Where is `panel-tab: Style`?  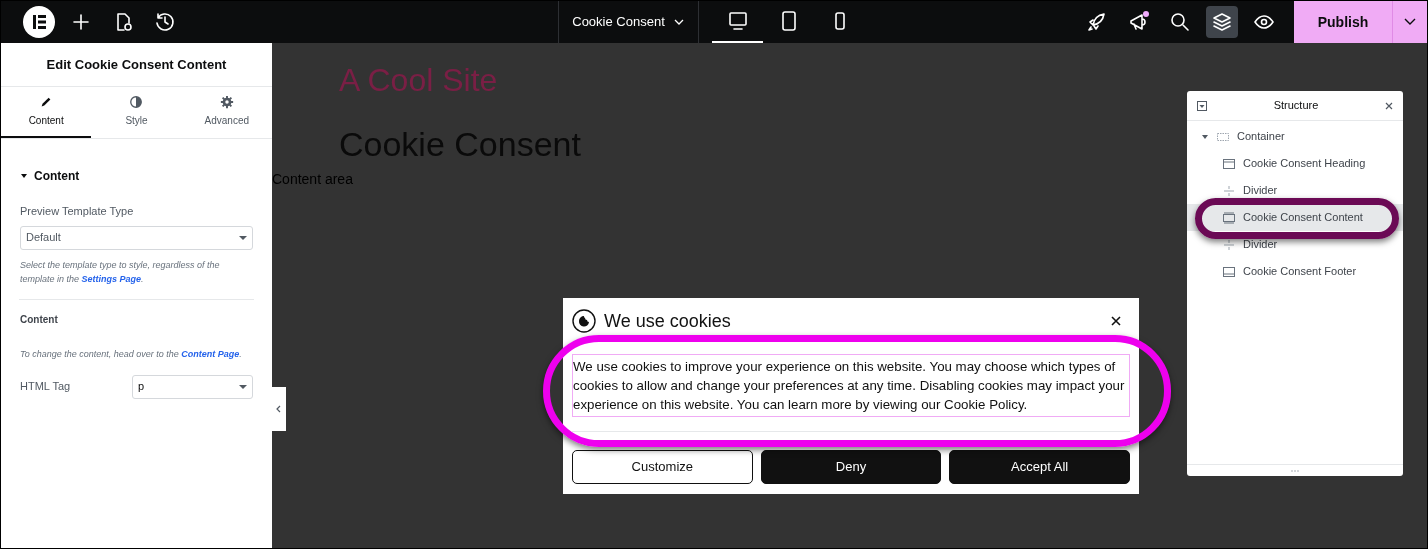
panel-tab: Style is located at coordinates (136, 112).